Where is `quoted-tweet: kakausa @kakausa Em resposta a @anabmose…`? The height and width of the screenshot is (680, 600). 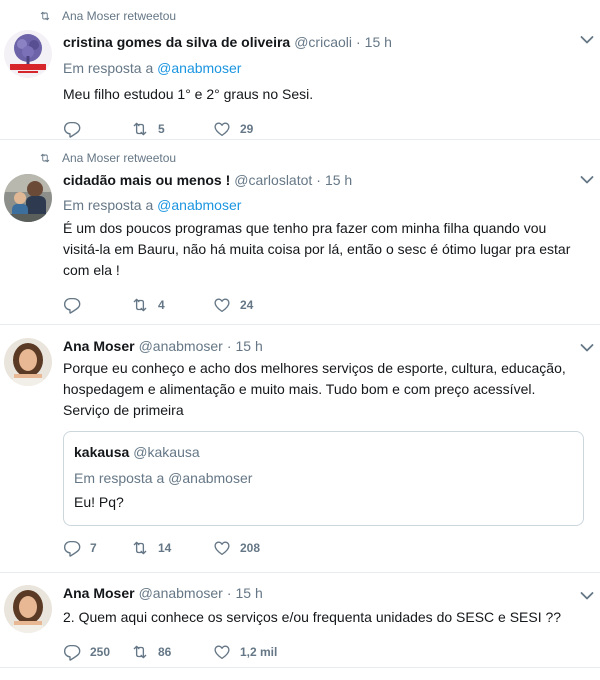
quoted-tweet: kakausa @kakausa Em resposta a @anabmose… is located at coordinates (323, 478).